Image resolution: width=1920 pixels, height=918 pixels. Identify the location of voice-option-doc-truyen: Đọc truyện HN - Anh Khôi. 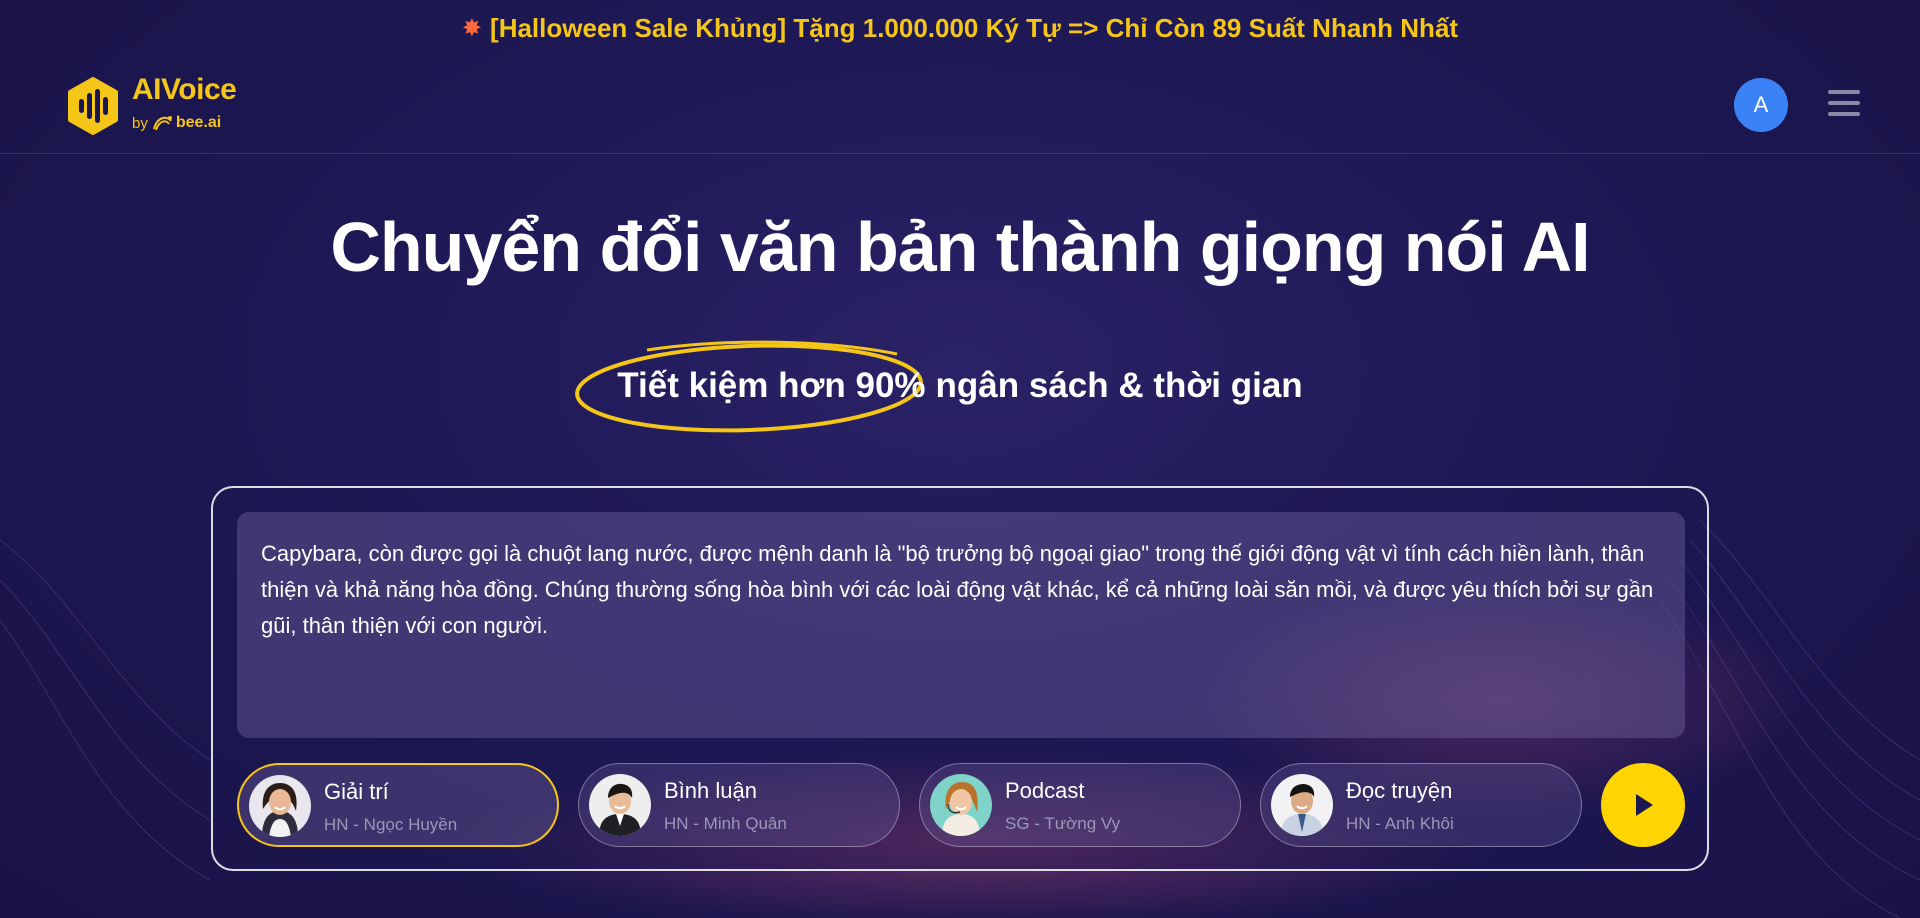
(1421, 805).